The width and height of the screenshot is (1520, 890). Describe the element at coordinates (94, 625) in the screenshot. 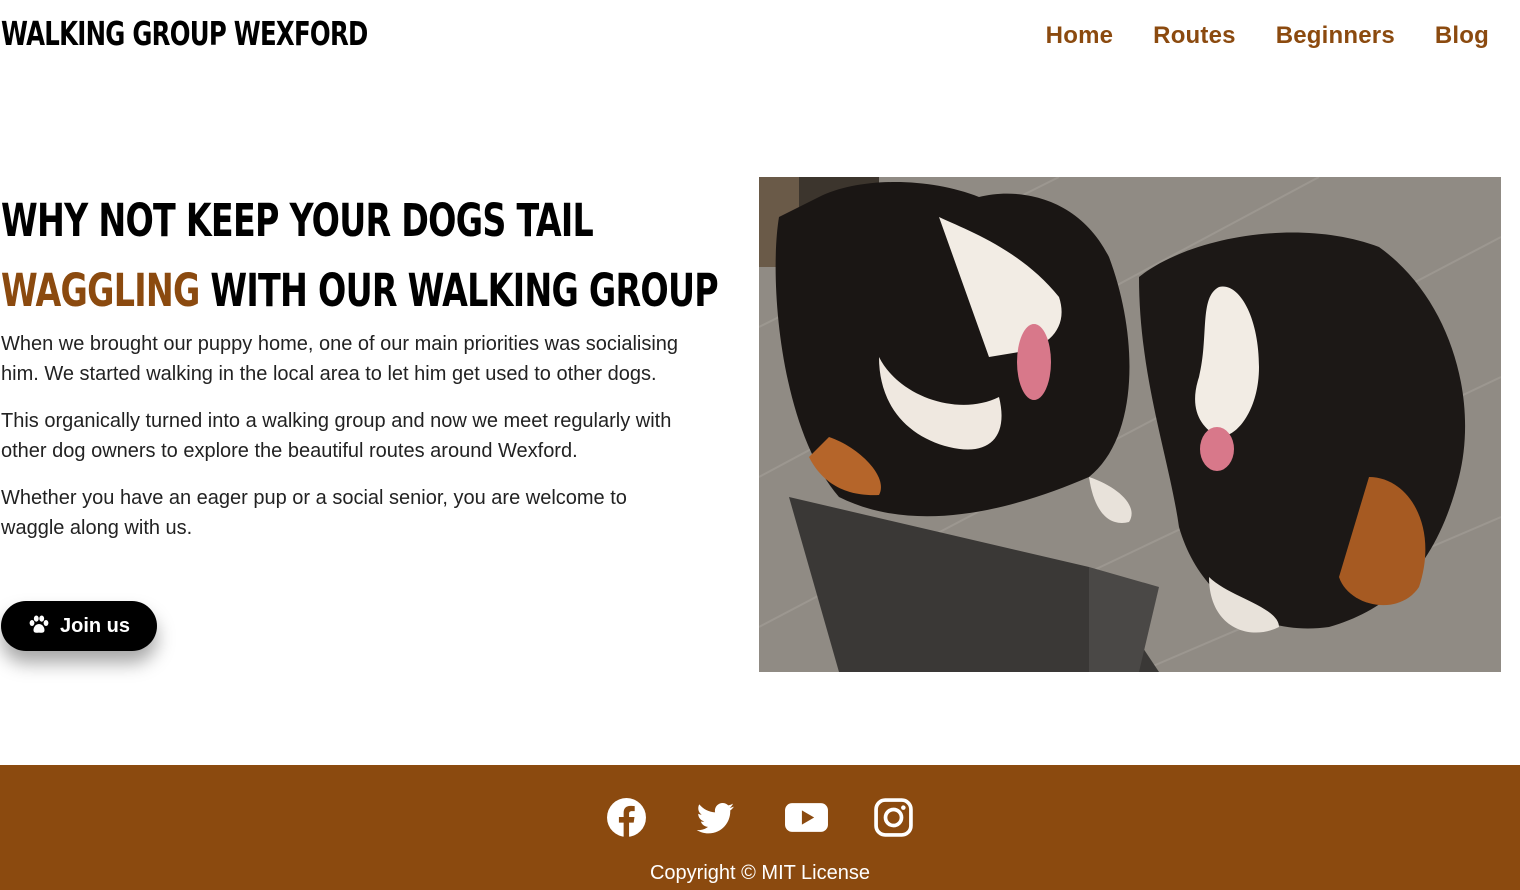

I see `join-us-label: Join us` at that location.